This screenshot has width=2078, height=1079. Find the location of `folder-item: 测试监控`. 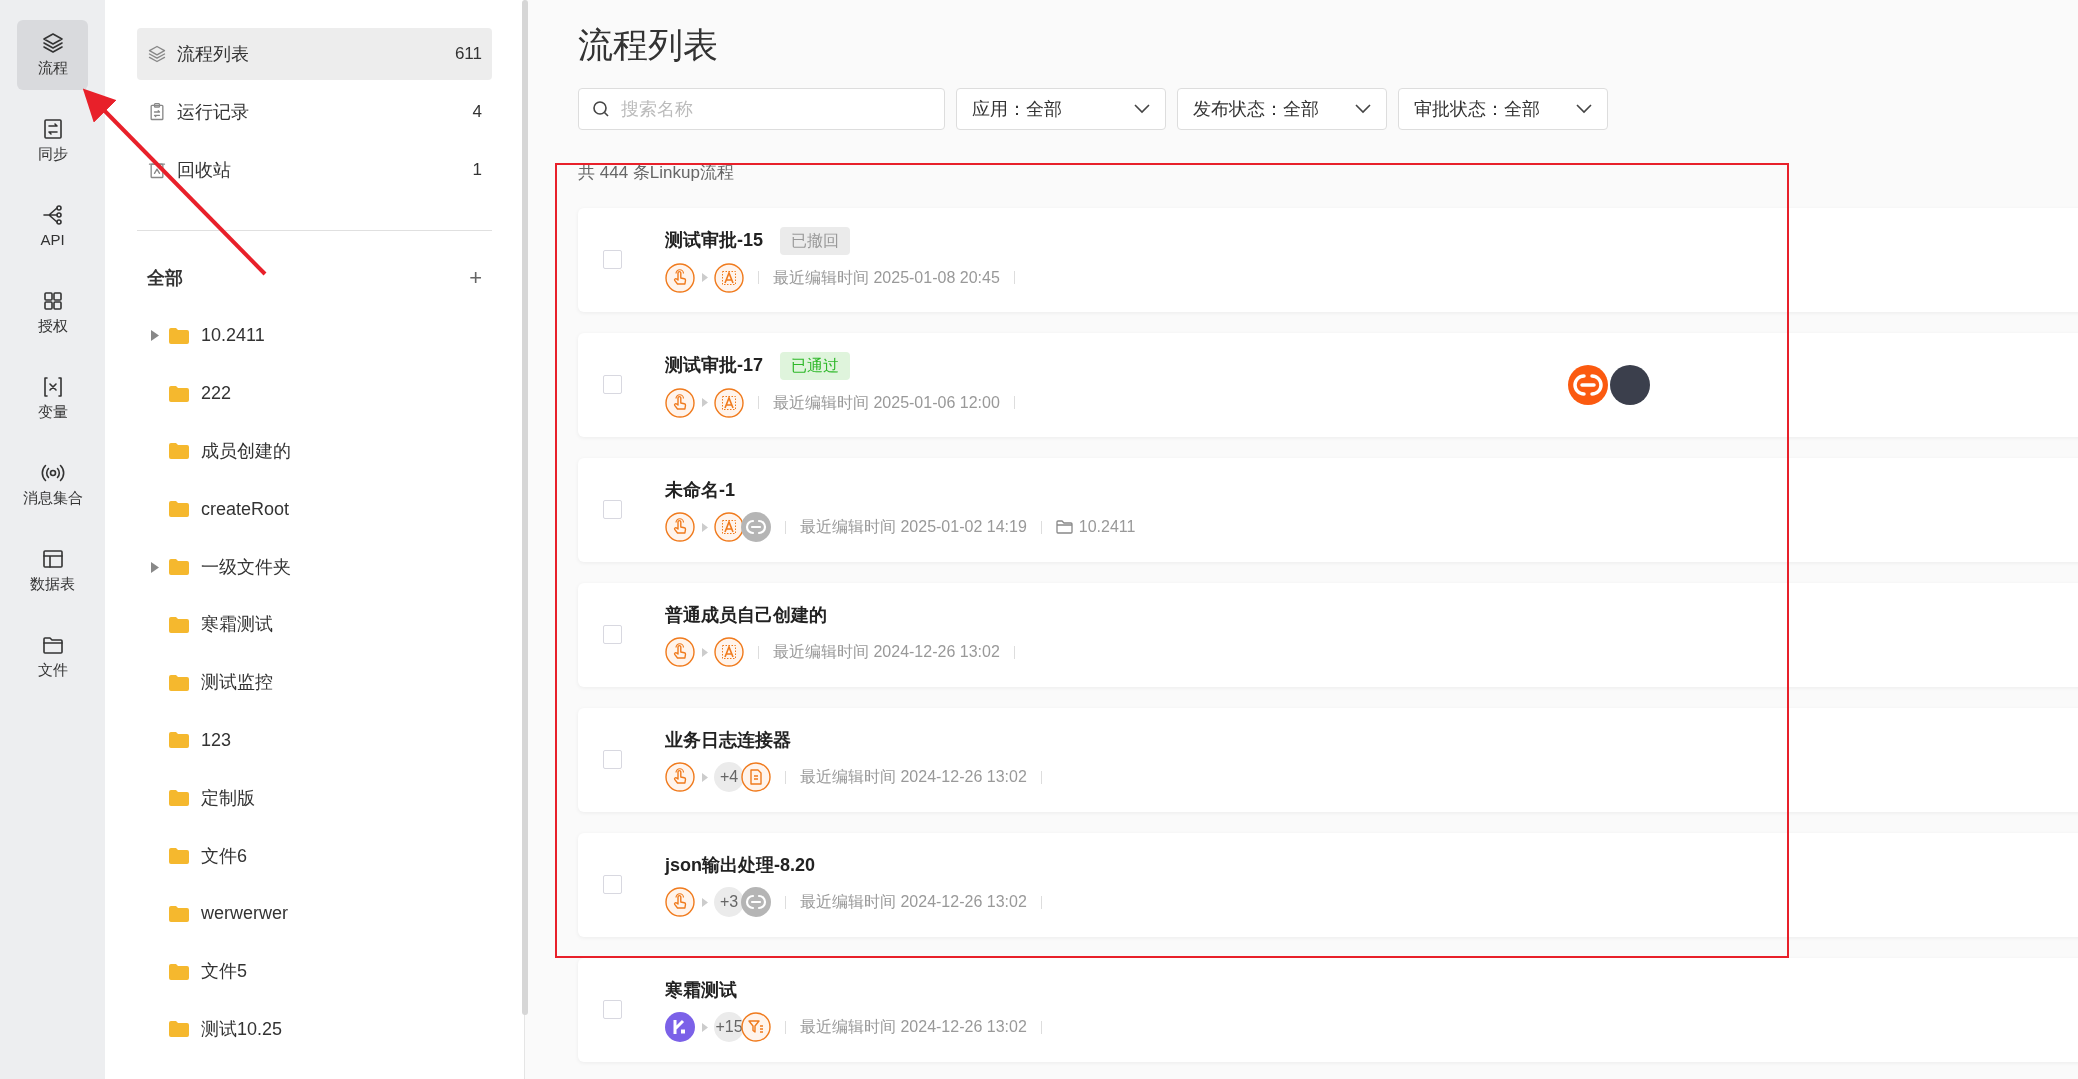

folder-item: 测试监控 is located at coordinates (221, 683).